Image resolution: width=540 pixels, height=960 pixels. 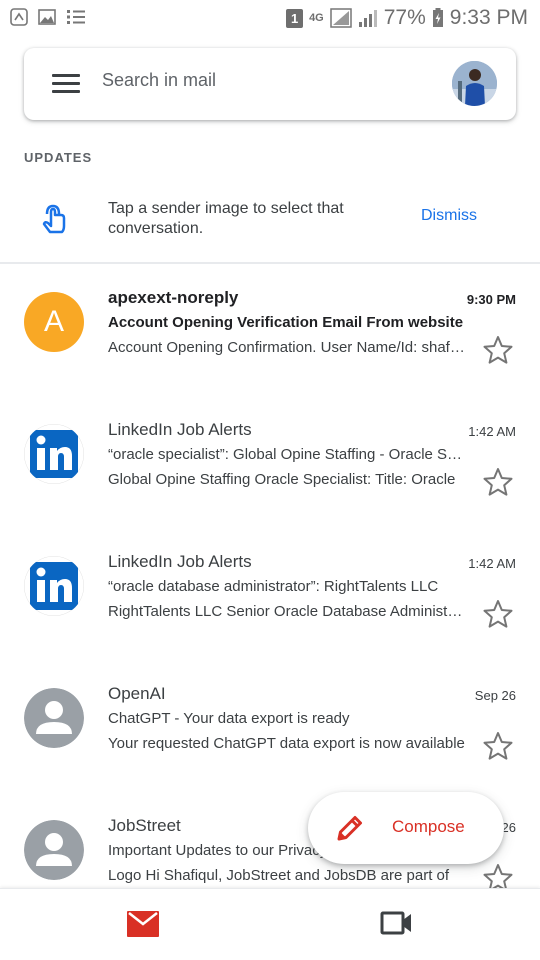 What do you see at coordinates (437, 17) in the screenshot?
I see `battery-icon` at bounding box center [437, 17].